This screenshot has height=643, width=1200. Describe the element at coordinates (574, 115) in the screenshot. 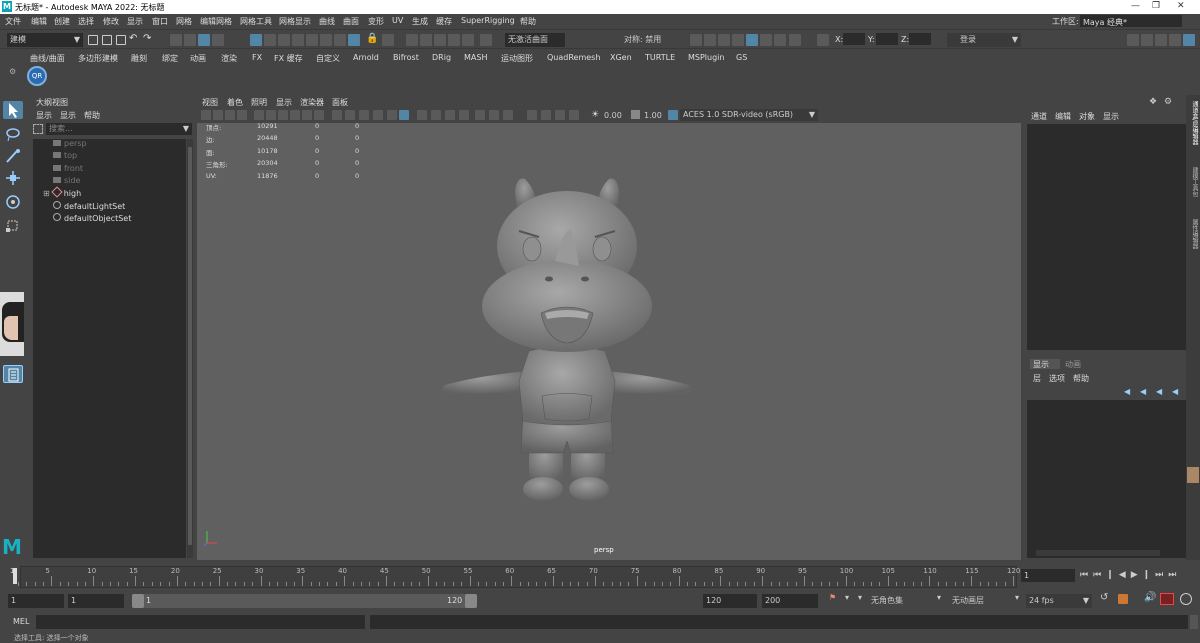

I see `backface-culling-icon` at that location.